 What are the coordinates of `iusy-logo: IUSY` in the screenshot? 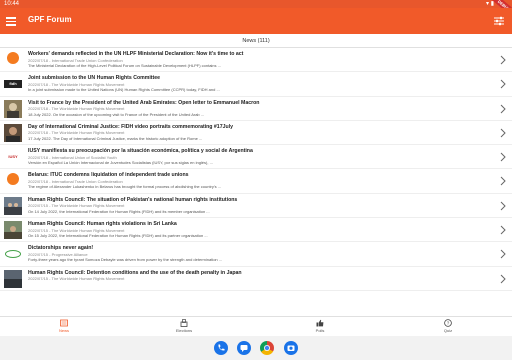 It's located at (13, 157).